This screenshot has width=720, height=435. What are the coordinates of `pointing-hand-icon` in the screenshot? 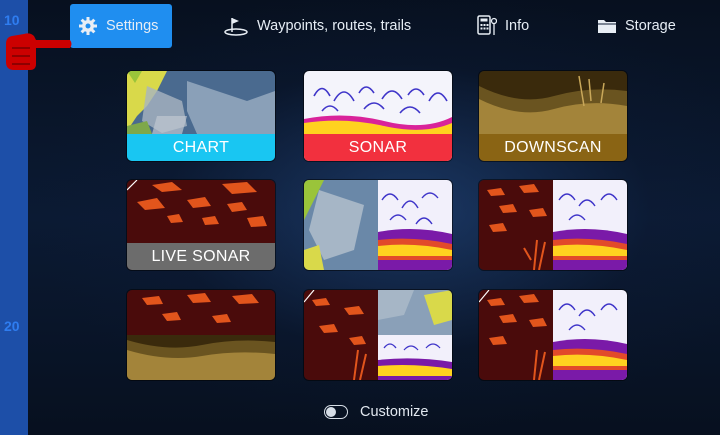 It's located at (36, 48).